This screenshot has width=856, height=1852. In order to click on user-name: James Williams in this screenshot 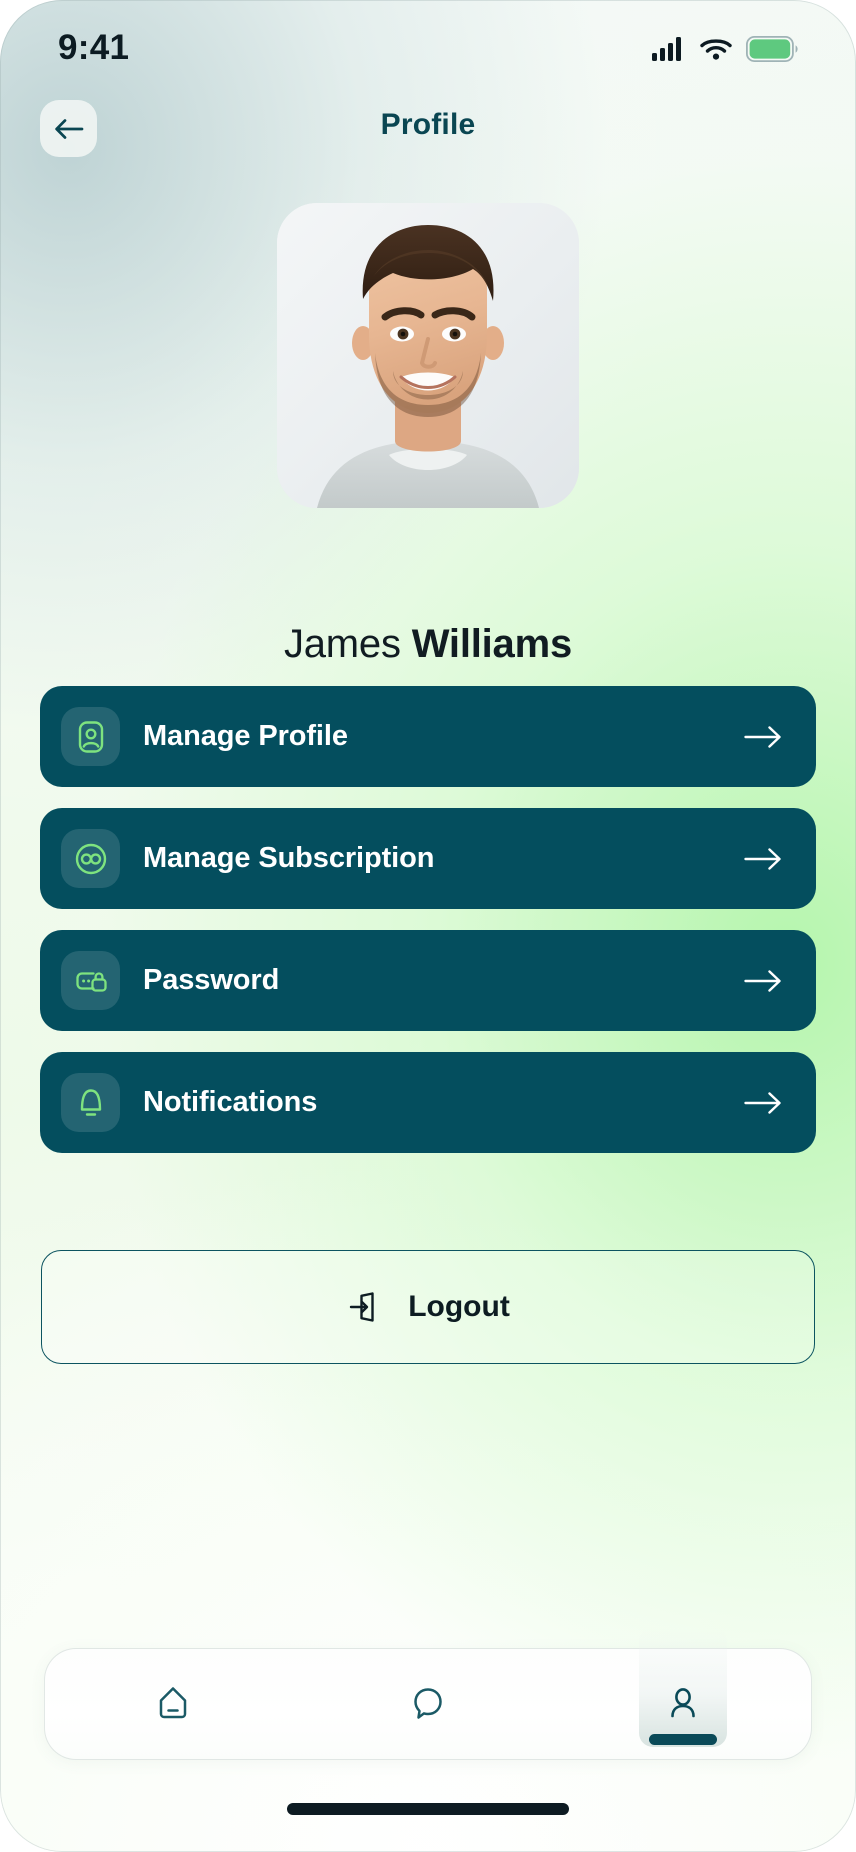, I will do `click(428, 644)`.